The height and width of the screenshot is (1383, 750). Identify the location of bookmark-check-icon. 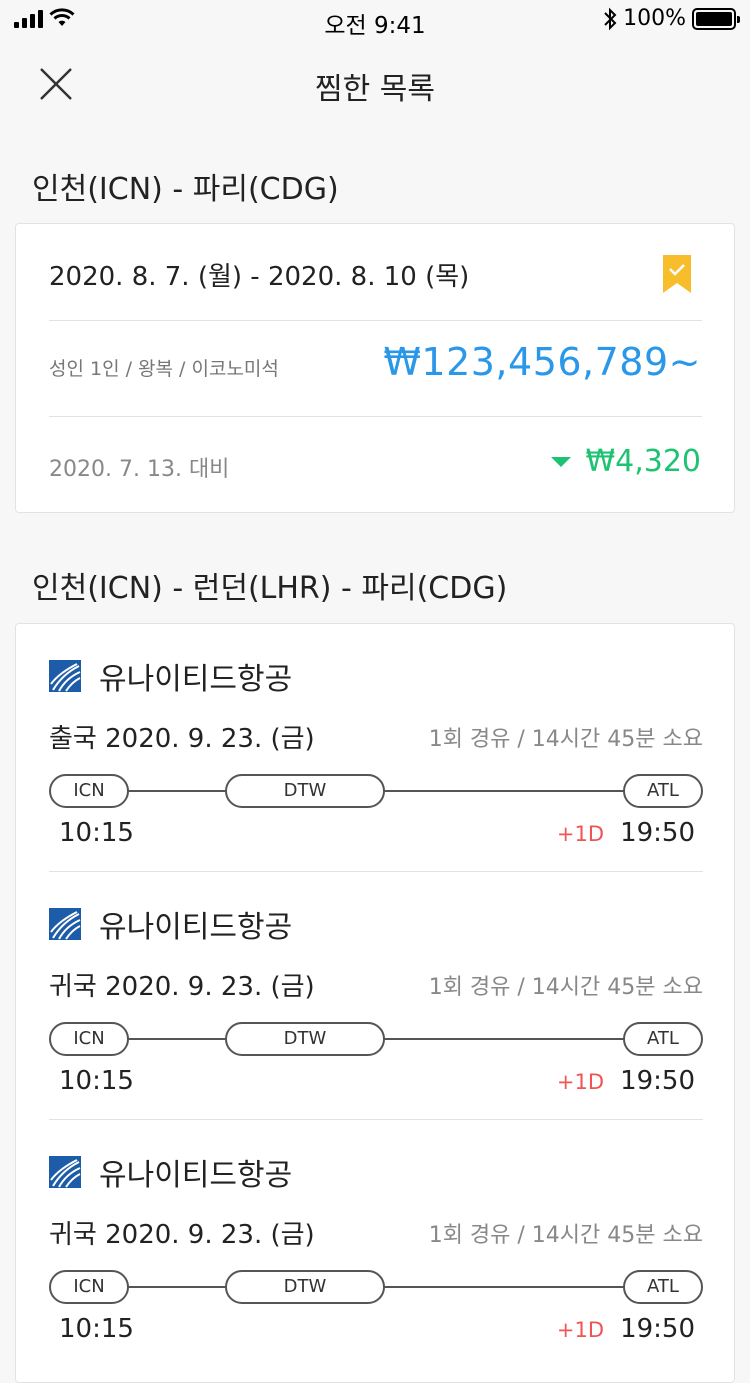
(677, 274).